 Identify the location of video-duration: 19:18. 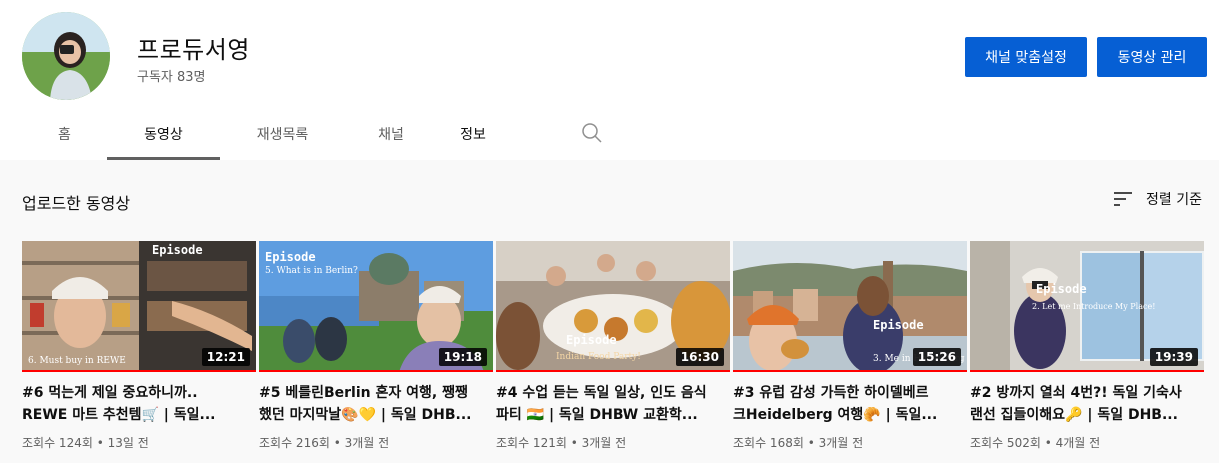
(462, 357).